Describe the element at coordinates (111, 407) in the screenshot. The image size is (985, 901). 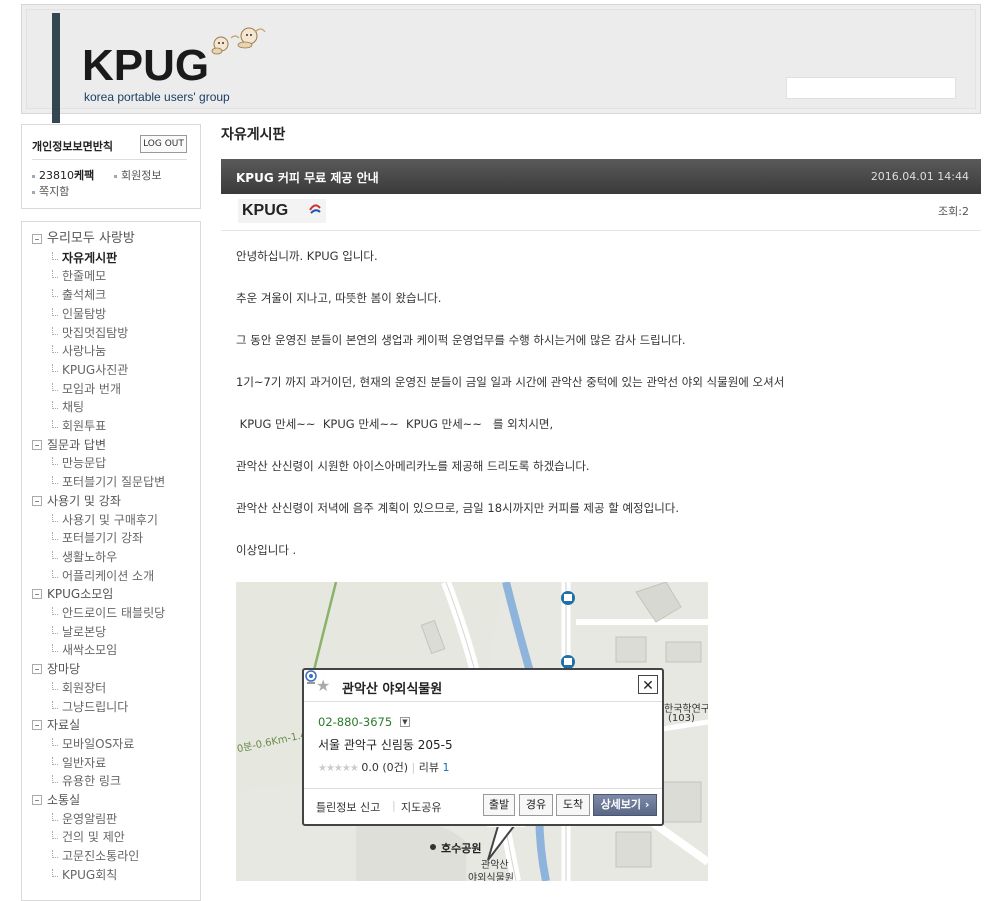
I see `sidebar-item: 채팅` at that location.